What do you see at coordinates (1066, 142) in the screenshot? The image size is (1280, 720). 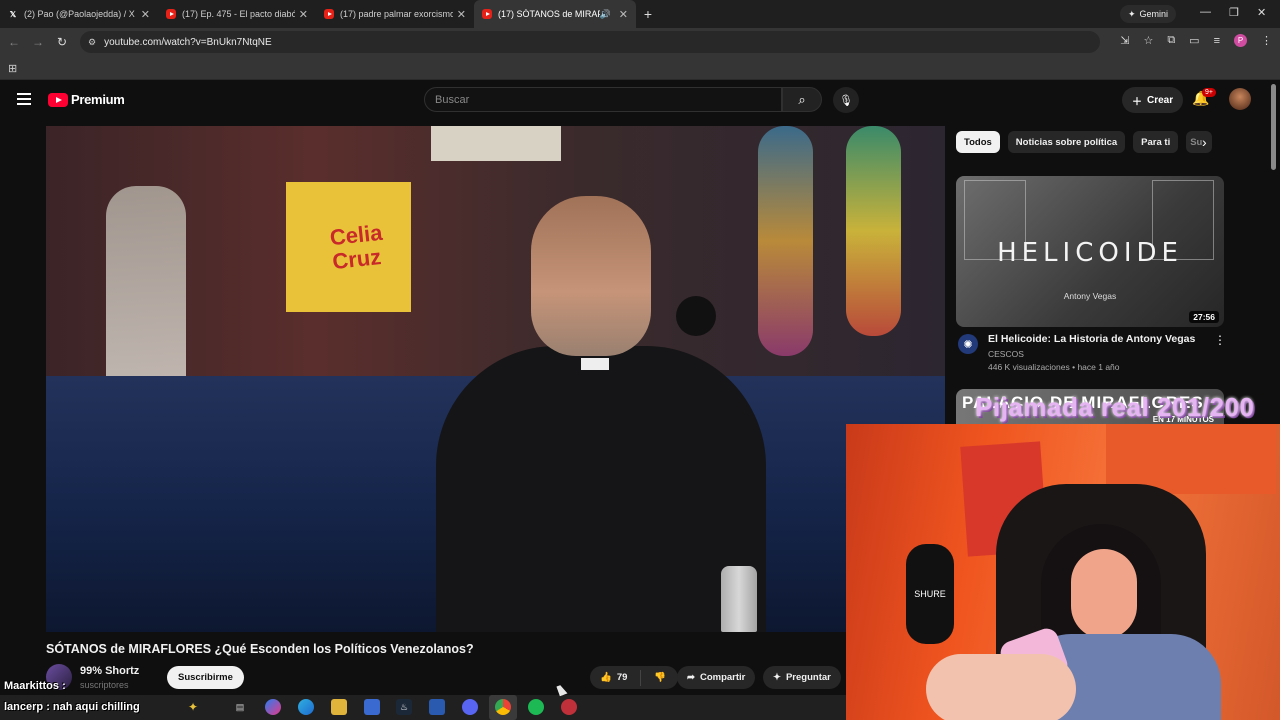 I see `chip-politica: Noticias sobre política` at bounding box center [1066, 142].